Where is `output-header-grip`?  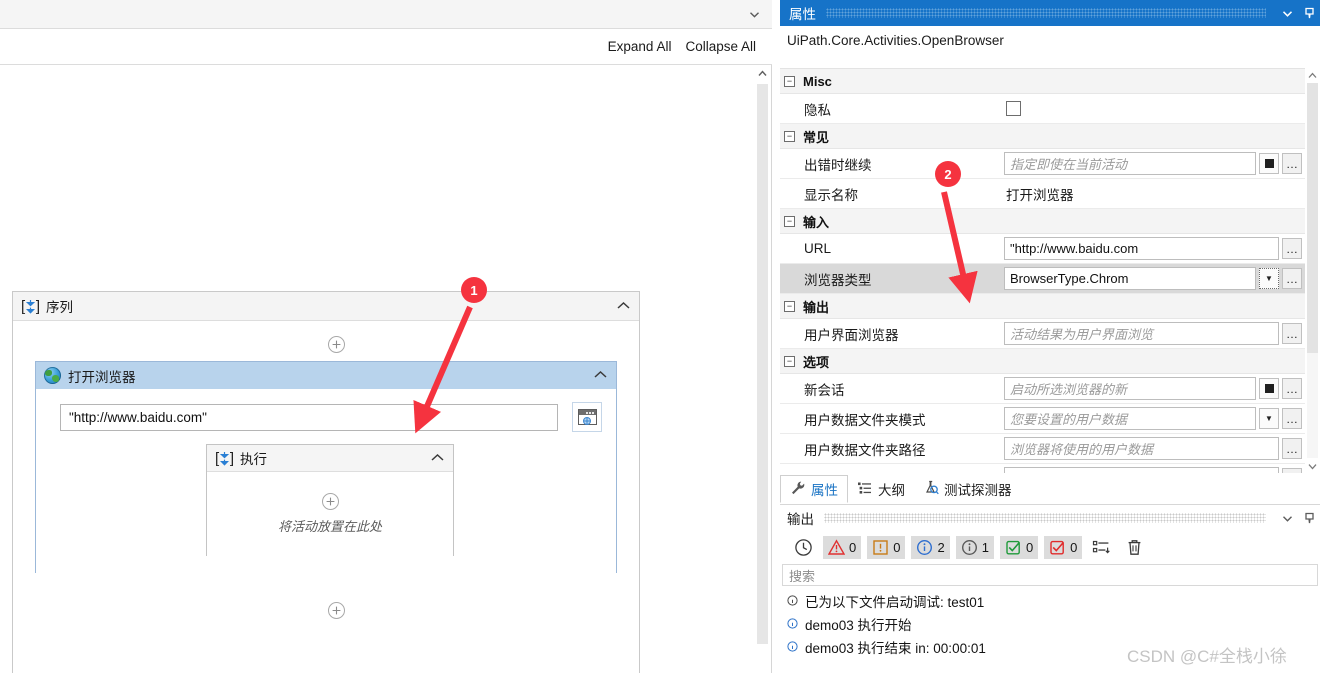 output-header-grip is located at coordinates (1045, 518).